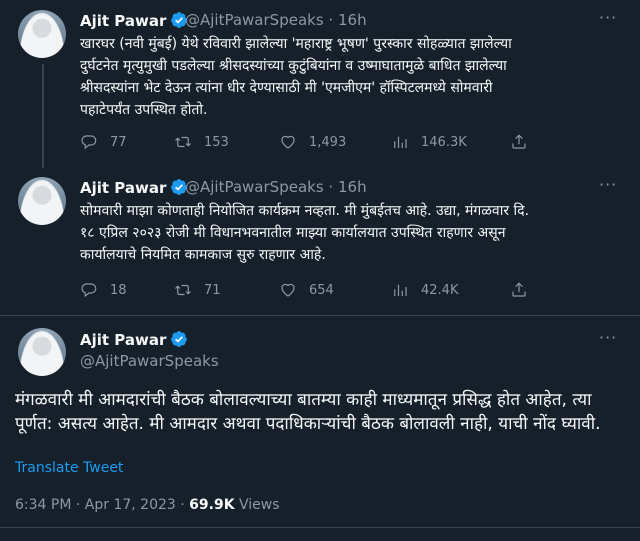  I want to click on translate-tweet-link: Translate Tweet, so click(69, 468).